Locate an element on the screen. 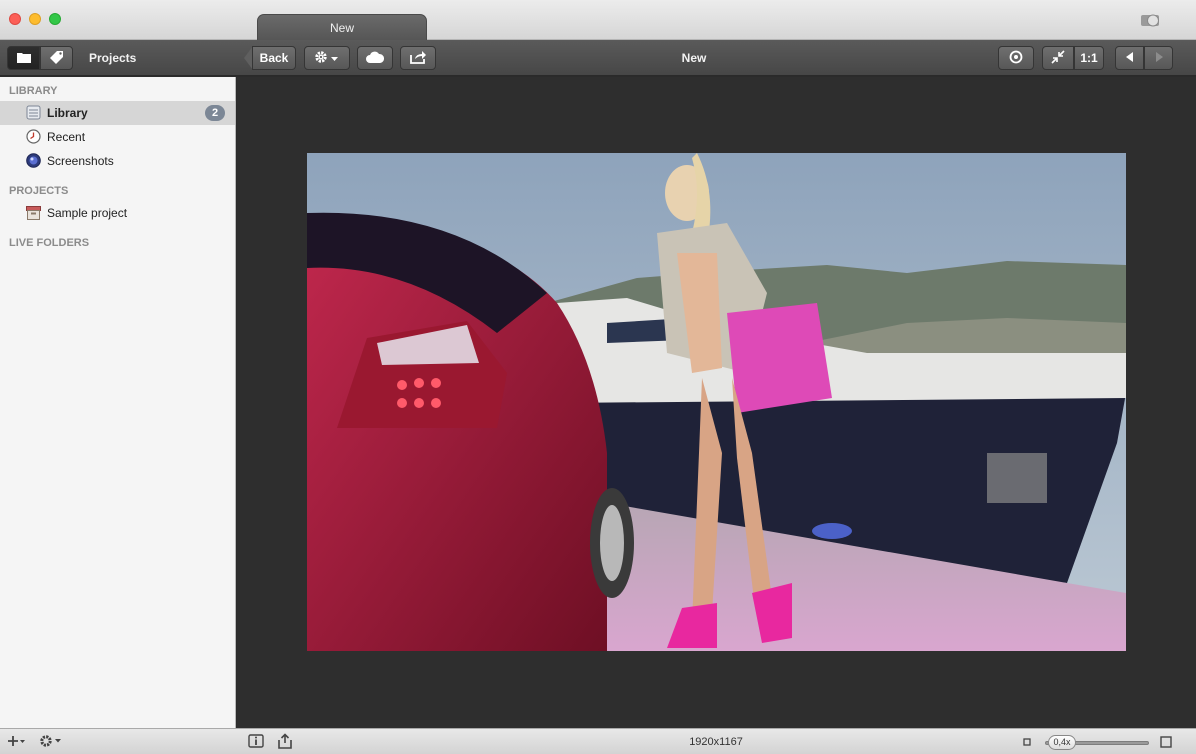  tag-icon is located at coordinates (56, 58).